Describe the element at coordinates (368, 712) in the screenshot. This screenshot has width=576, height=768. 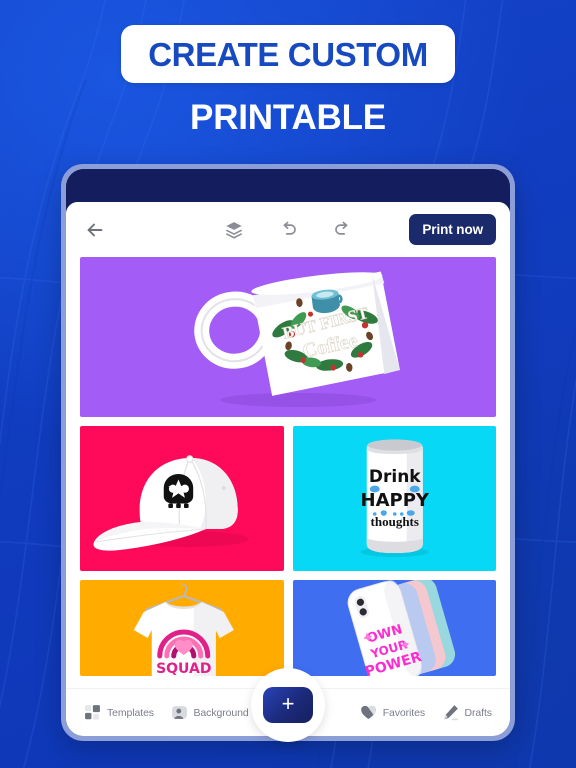
I see `heart-icon` at that location.